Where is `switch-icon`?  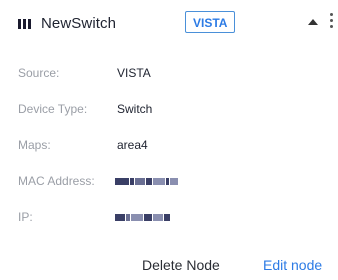 switch-icon is located at coordinates (25, 24).